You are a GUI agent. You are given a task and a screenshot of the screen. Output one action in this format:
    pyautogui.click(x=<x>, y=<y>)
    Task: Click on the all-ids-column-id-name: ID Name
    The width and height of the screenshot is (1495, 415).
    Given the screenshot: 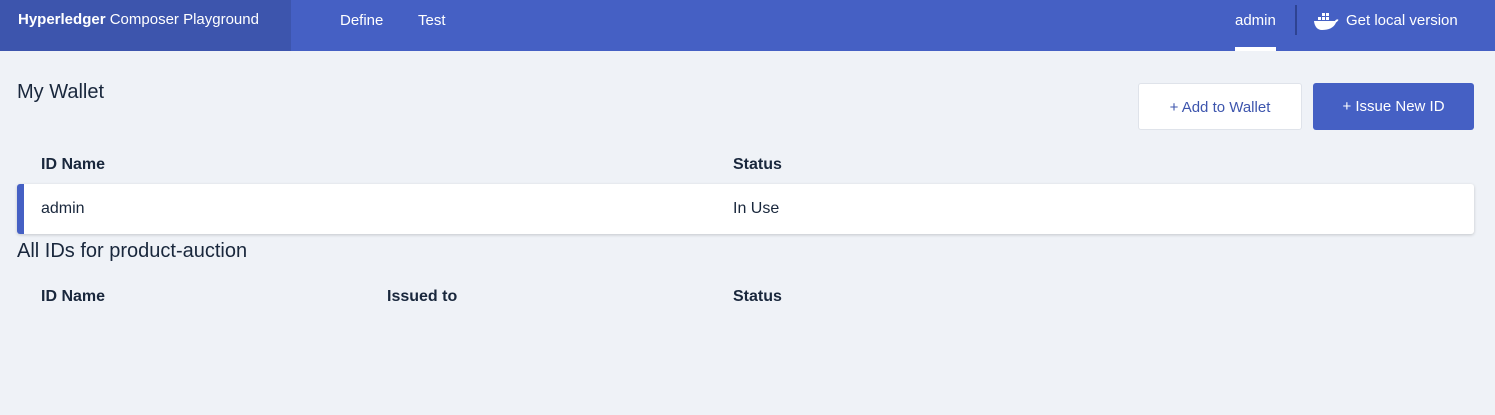 What is the action you would take?
    pyautogui.click(x=73, y=296)
    